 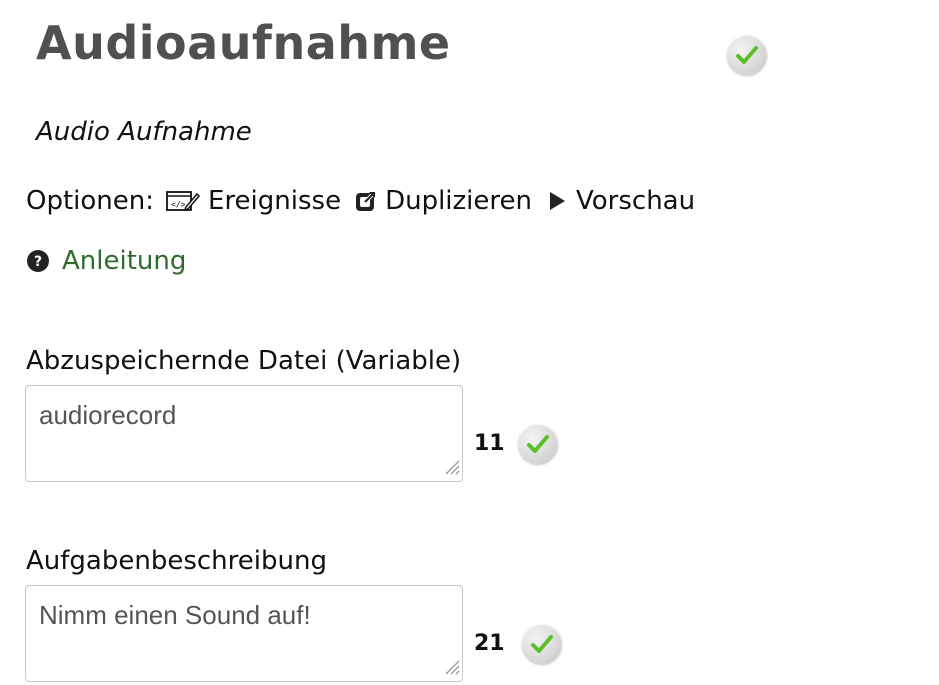 I want to click on events-option-label: Ereignisse, so click(x=275, y=201).